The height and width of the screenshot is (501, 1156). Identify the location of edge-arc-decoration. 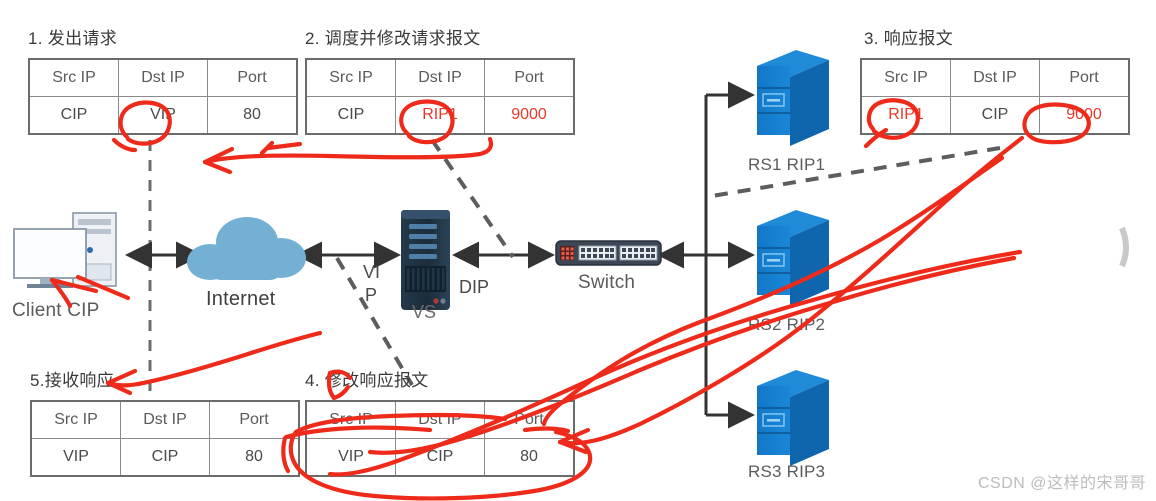
(1124, 247).